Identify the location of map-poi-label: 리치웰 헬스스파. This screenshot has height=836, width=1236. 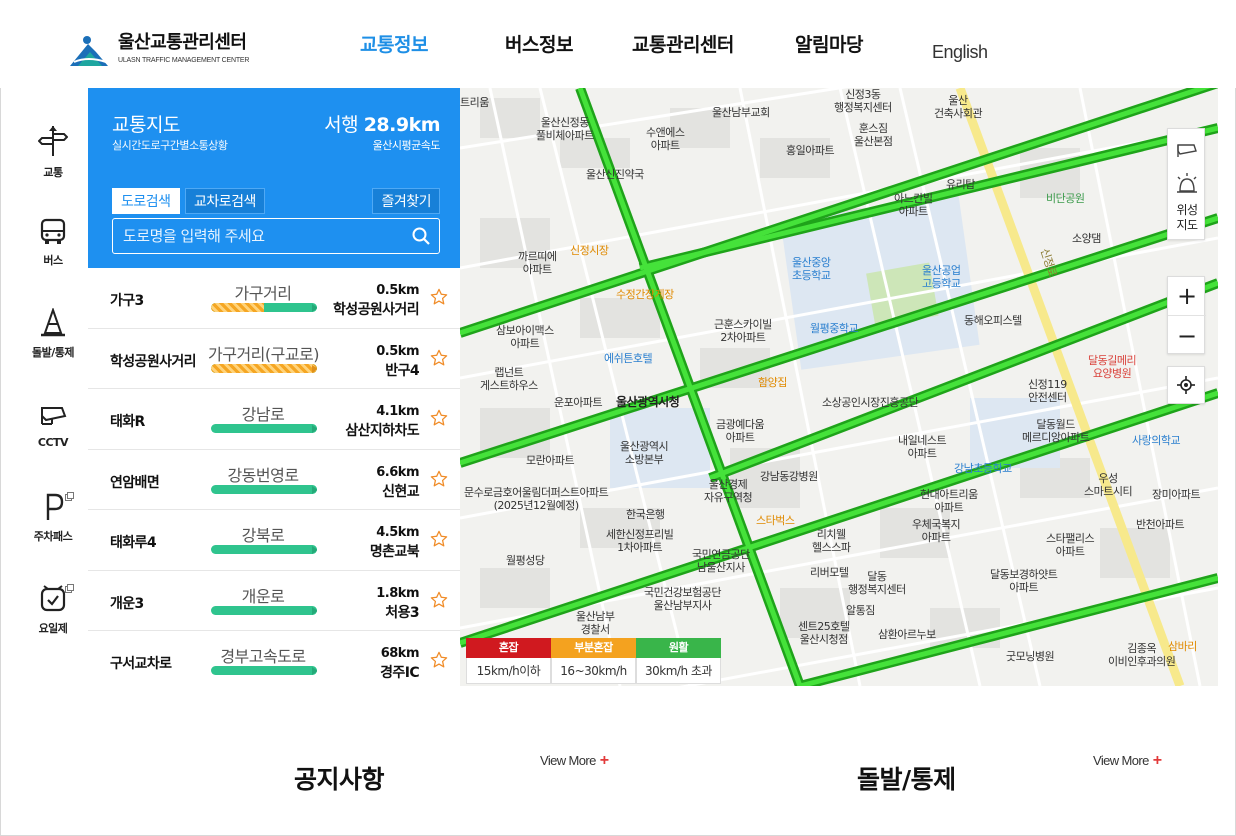
(831, 541).